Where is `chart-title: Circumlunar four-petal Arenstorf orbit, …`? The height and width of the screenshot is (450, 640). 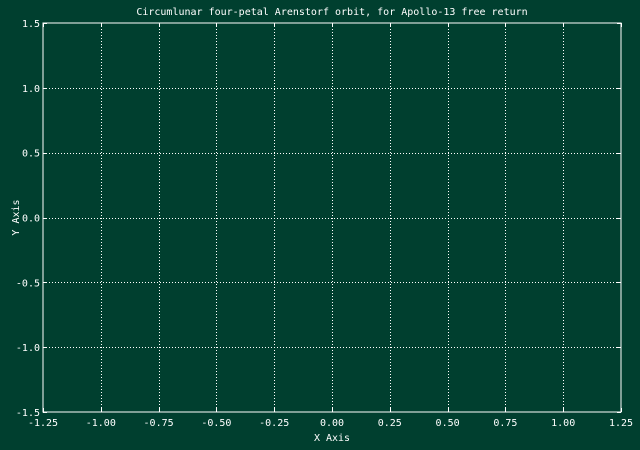
chart-title: Circumlunar four-petal Arenstorf orbit, … is located at coordinates (331, 12).